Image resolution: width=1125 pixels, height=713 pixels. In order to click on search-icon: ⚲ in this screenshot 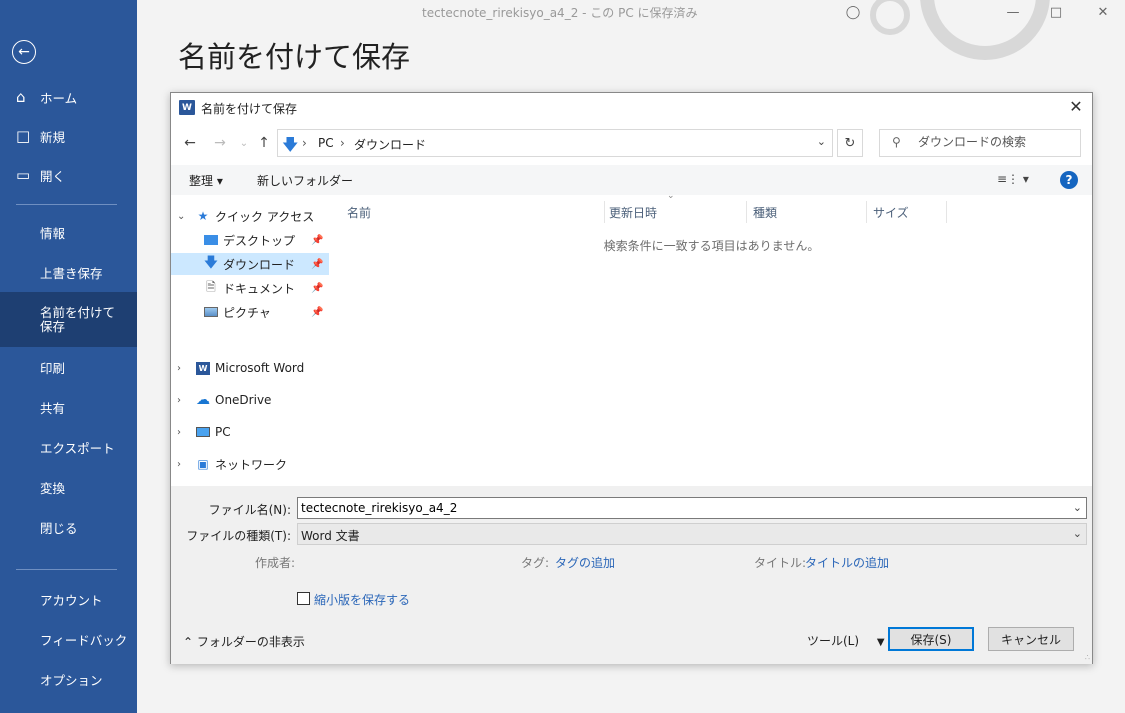, I will do `click(896, 142)`.